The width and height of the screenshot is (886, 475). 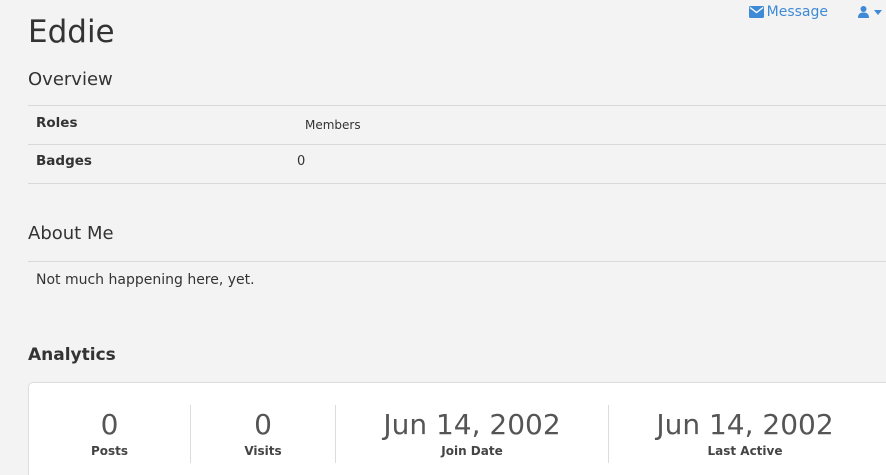 I want to click on message-button-label: Message, so click(x=797, y=12).